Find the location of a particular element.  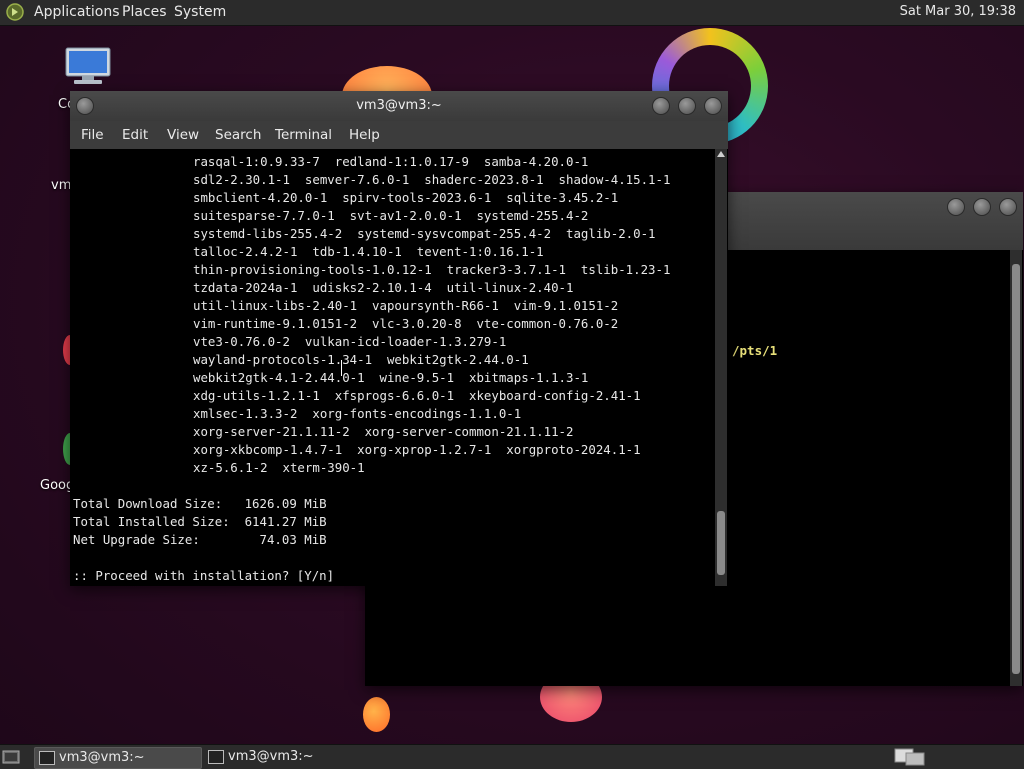

window-title: vm3@vm3:~ is located at coordinates (399, 105).